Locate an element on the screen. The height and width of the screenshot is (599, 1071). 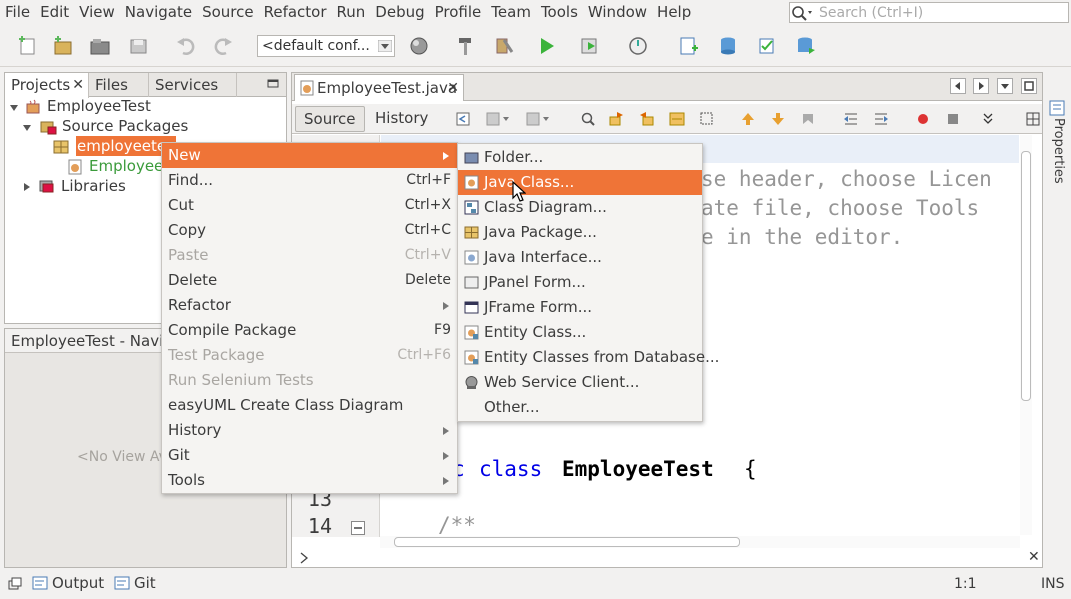
minimize-icon is located at coordinates (273, 84).